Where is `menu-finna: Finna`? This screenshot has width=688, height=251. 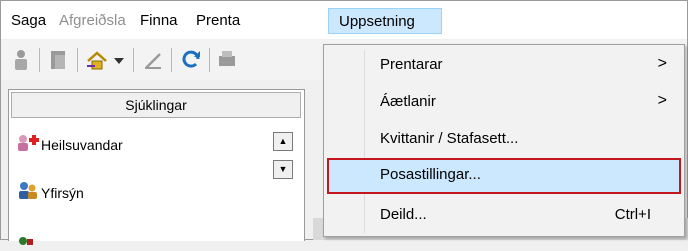 menu-finna: Finna is located at coordinates (159, 21).